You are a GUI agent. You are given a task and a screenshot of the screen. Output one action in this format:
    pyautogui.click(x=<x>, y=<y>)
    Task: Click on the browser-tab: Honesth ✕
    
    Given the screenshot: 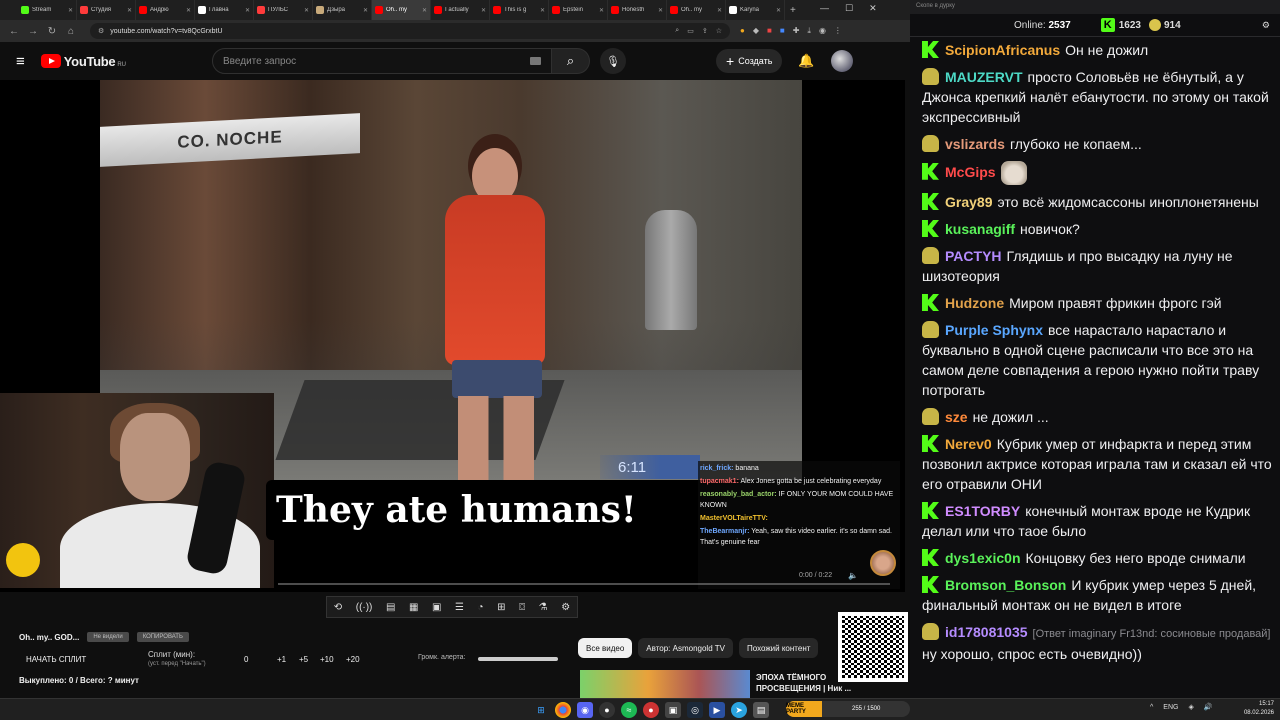 What is the action you would take?
    pyautogui.click(x=637, y=10)
    